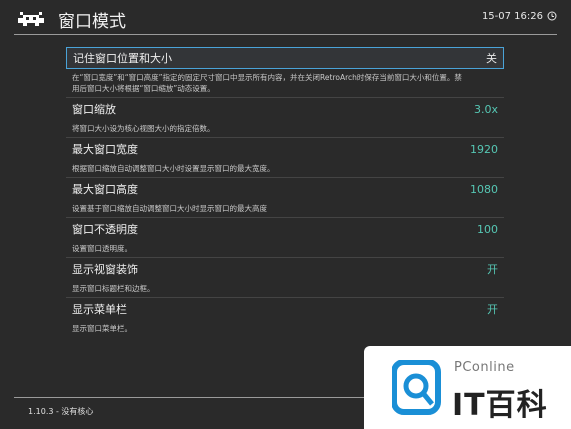  I want to click on page-title: 窗口模式, so click(92, 22).